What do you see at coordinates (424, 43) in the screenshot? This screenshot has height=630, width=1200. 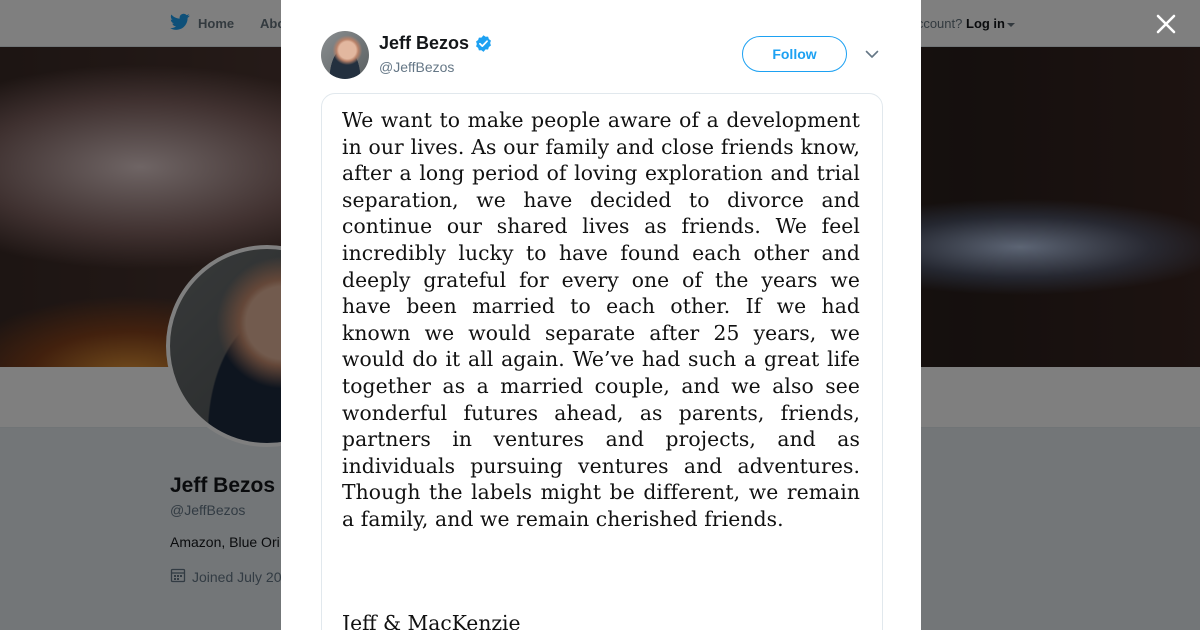 I see `author-name: Jeff Bezos` at bounding box center [424, 43].